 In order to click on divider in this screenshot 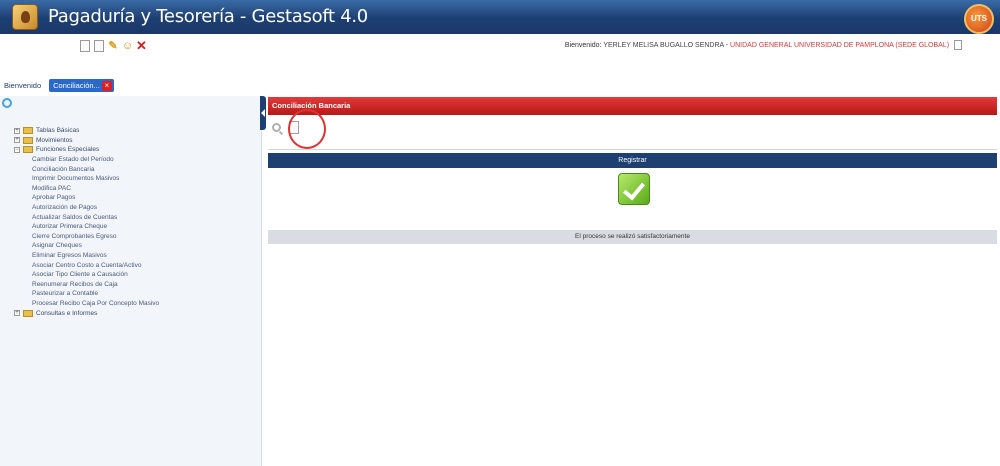, I will do `click(632, 149)`.